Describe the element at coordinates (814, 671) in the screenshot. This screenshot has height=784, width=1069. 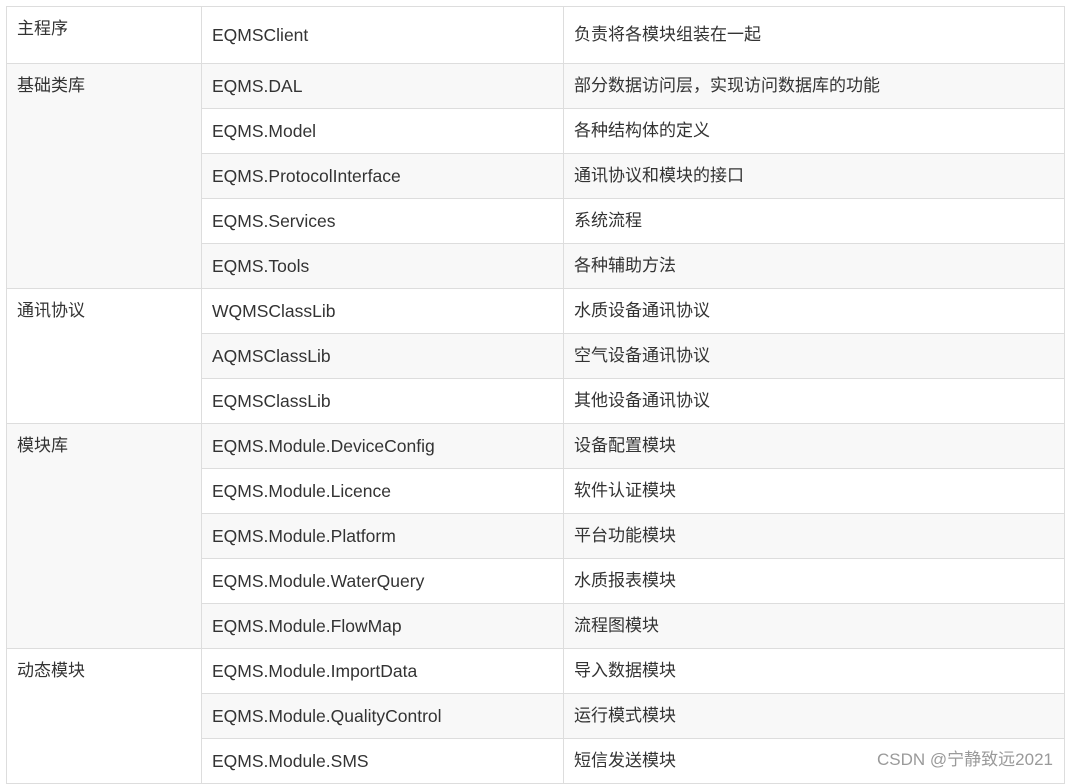
I see `description-cell: 导入数据模块` at that location.